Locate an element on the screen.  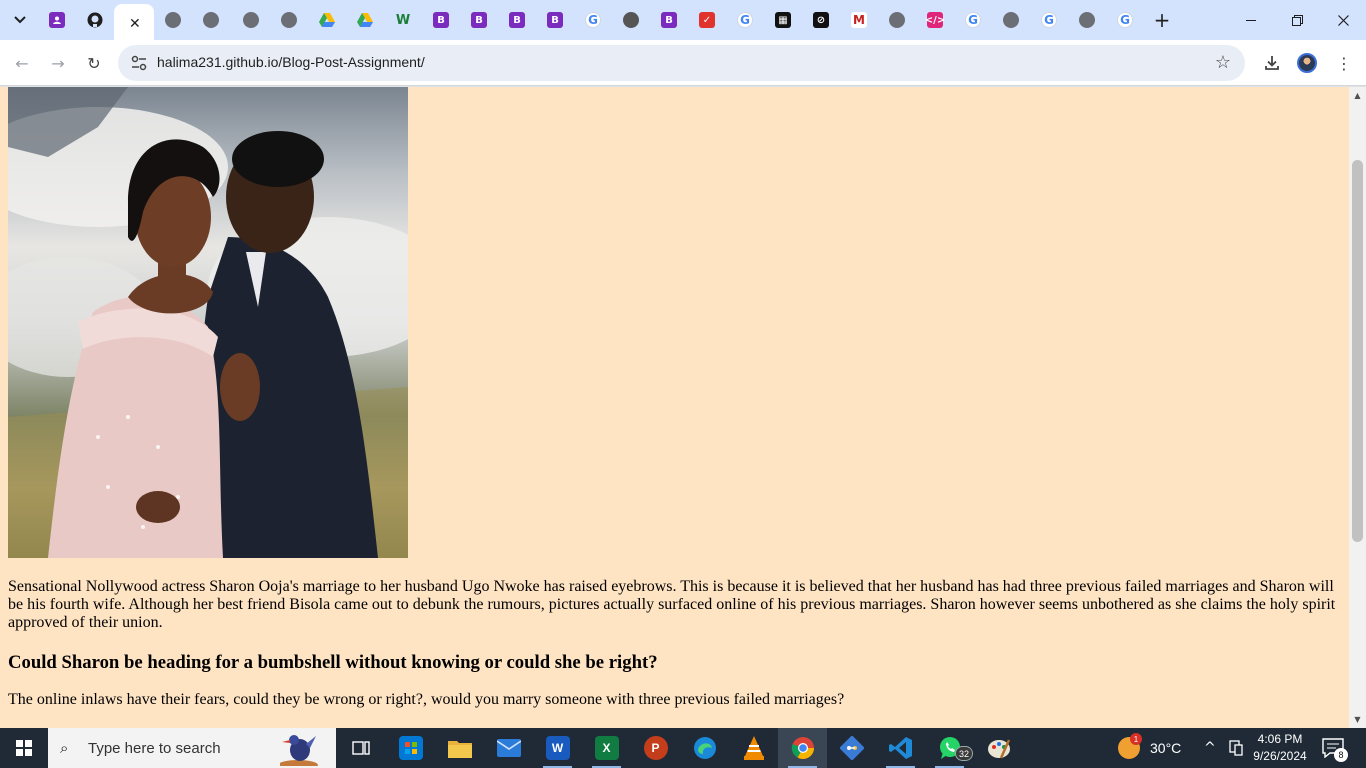
tab-search-button is located at coordinates (20, 20).